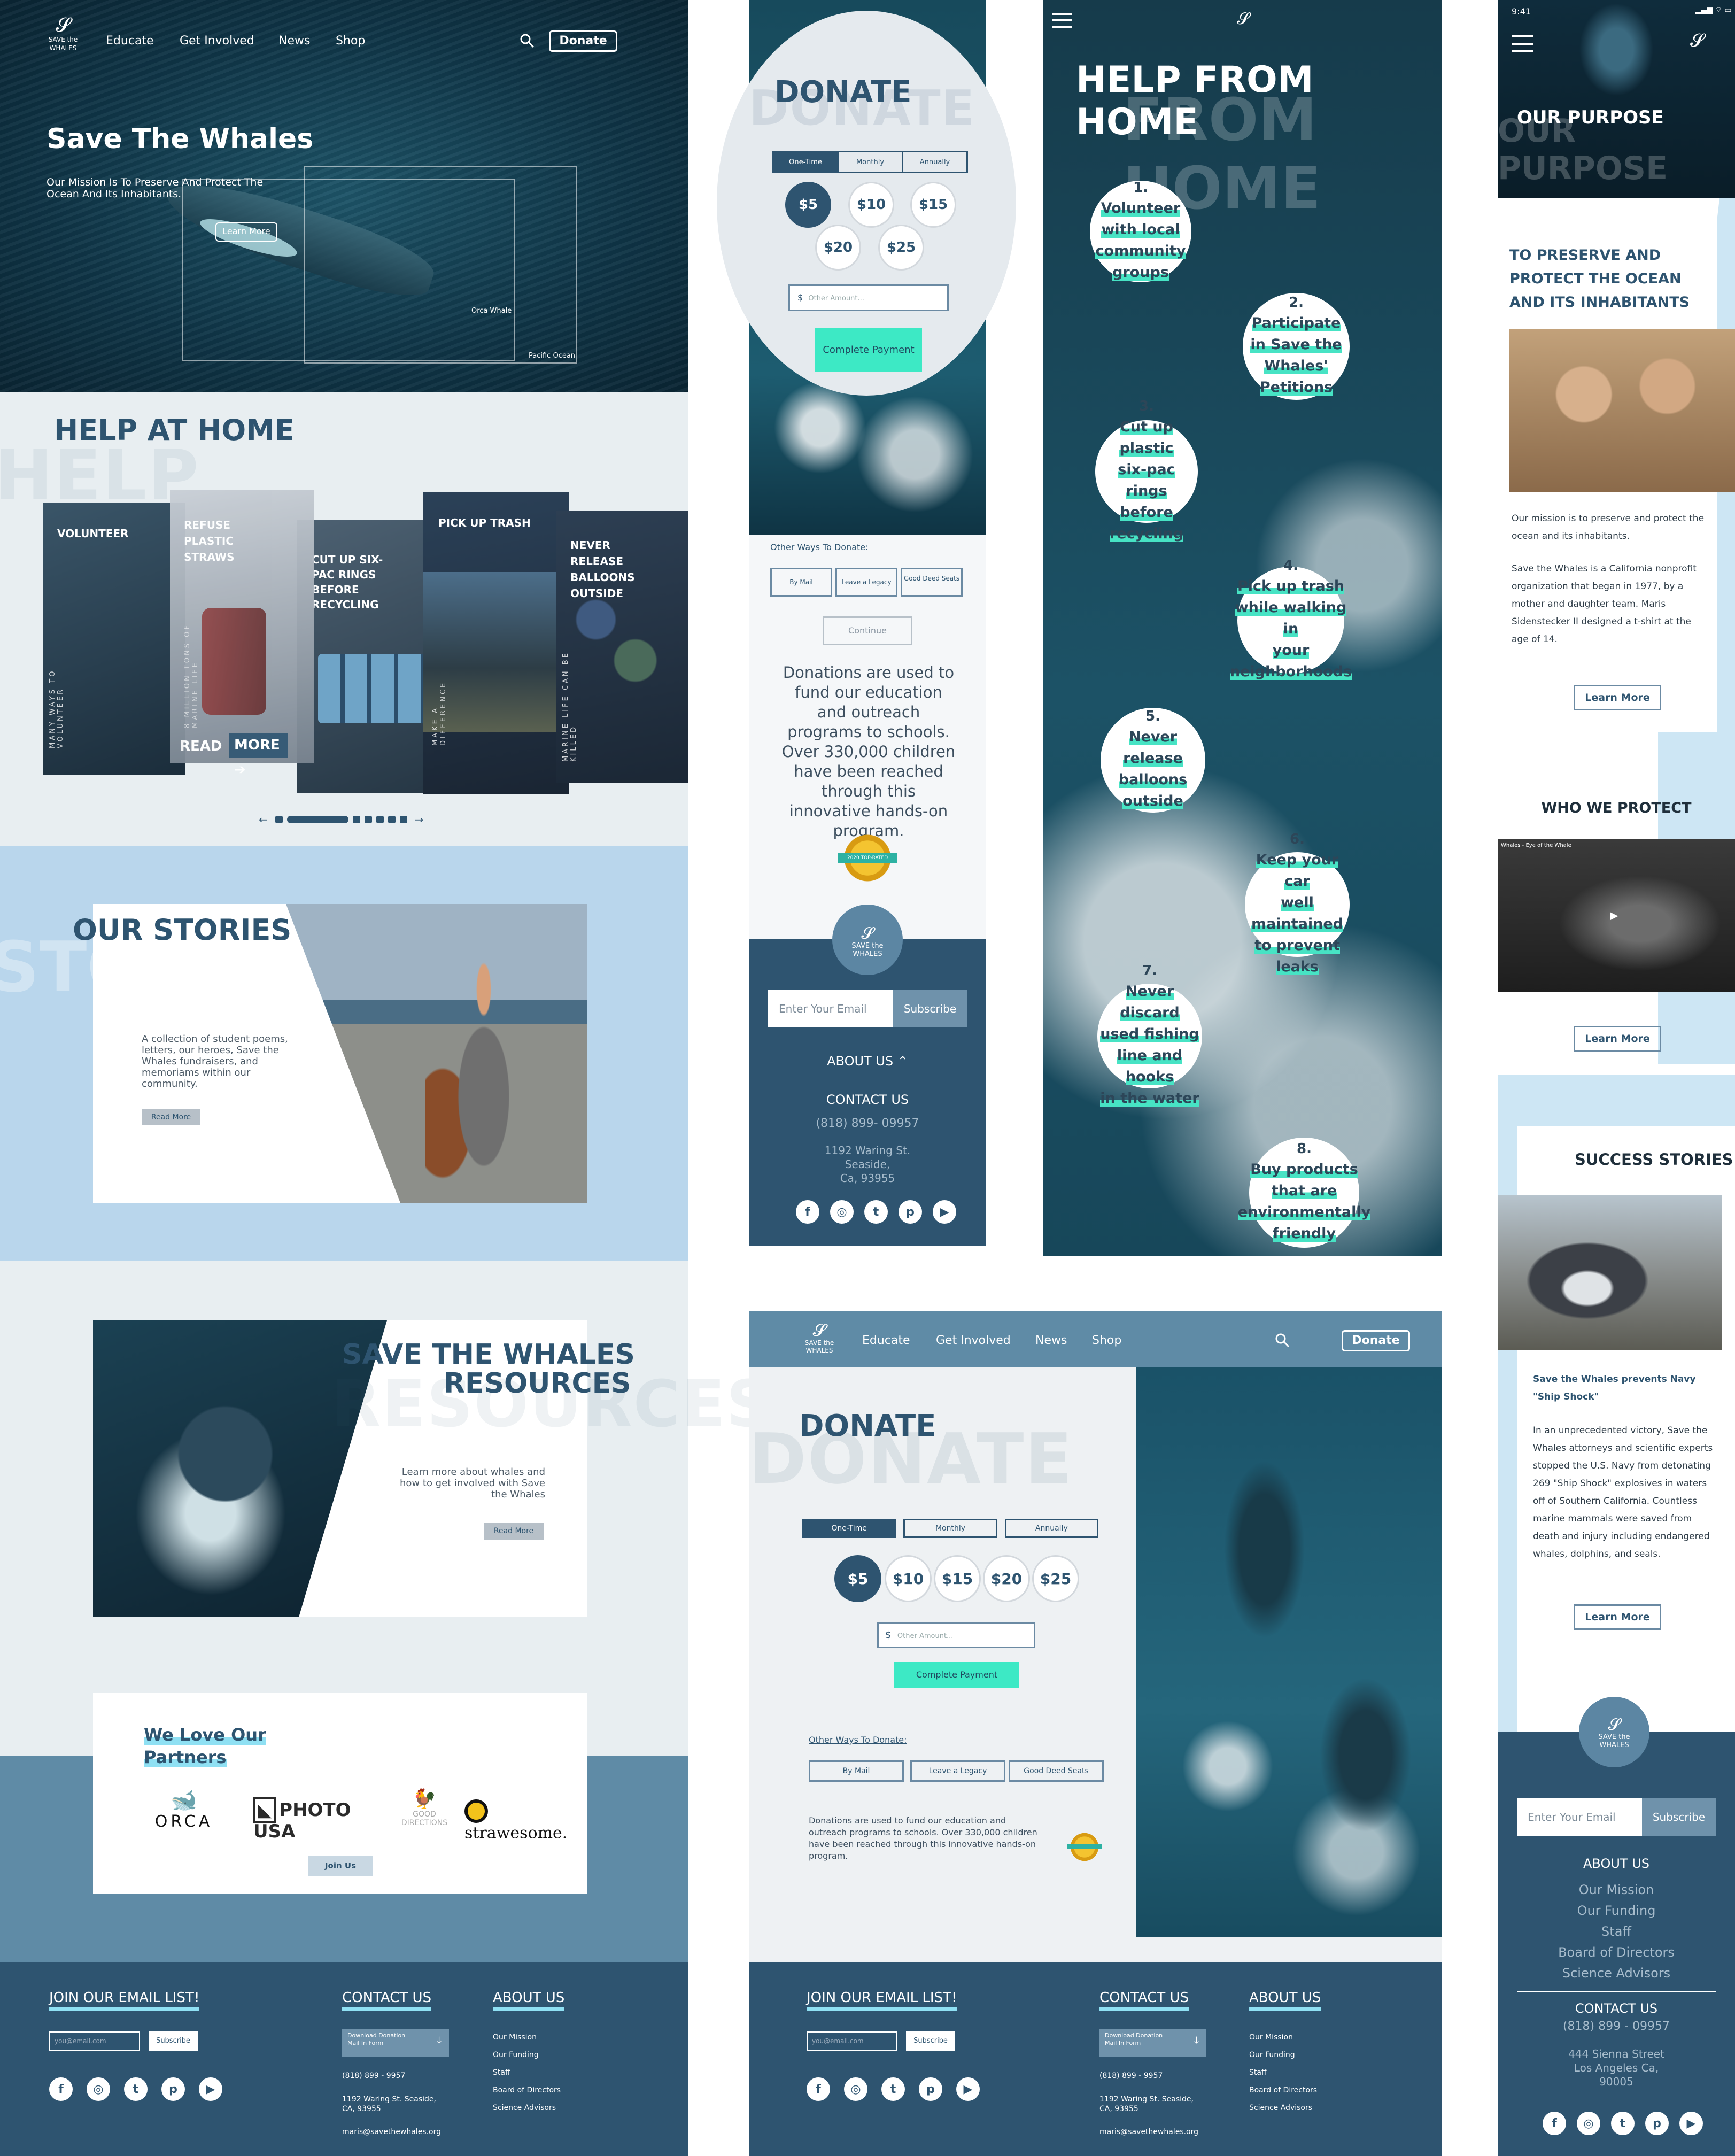  What do you see at coordinates (94, 2041) in the screenshot?
I see `footer-email-input: you@email.com` at bounding box center [94, 2041].